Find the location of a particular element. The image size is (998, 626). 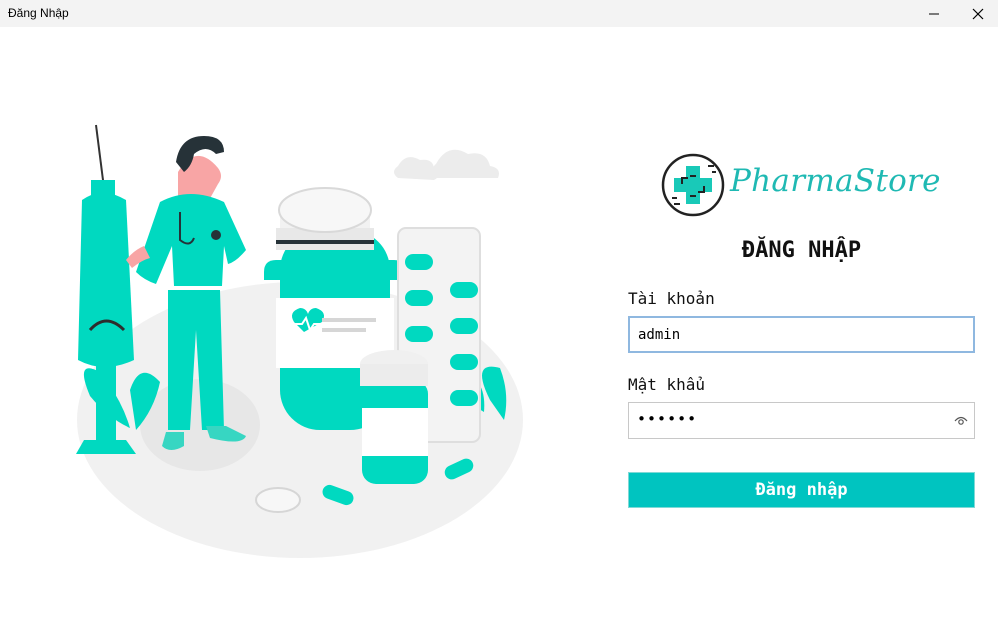

page-title: ĐĂNG NHẬP is located at coordinates (801, 250).